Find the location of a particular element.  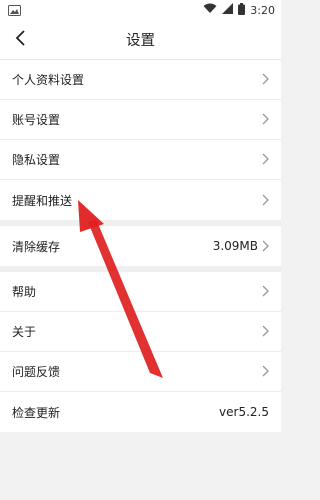

status-right: 3:20 is located at coordinates (239, 10).